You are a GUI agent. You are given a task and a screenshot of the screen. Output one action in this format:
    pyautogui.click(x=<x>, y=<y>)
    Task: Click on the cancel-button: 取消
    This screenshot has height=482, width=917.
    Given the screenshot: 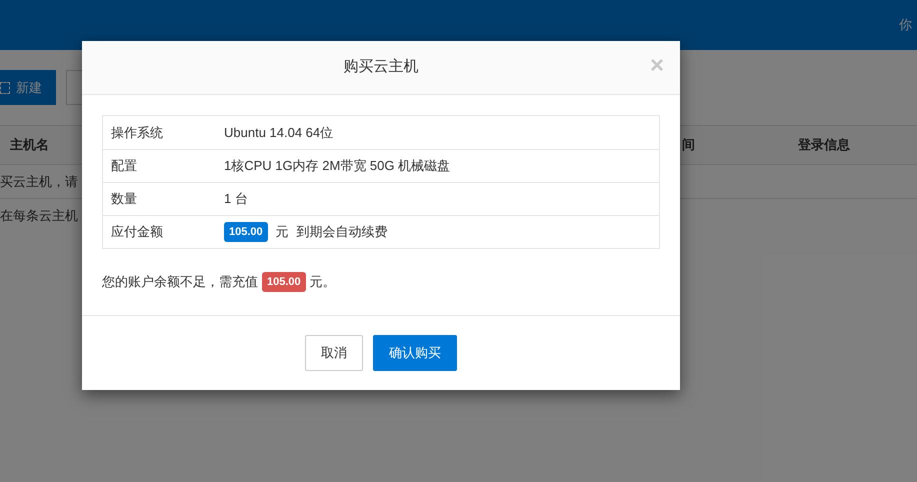 What is the action you would take?
    pyautogui.click(x=334, y=353)
    